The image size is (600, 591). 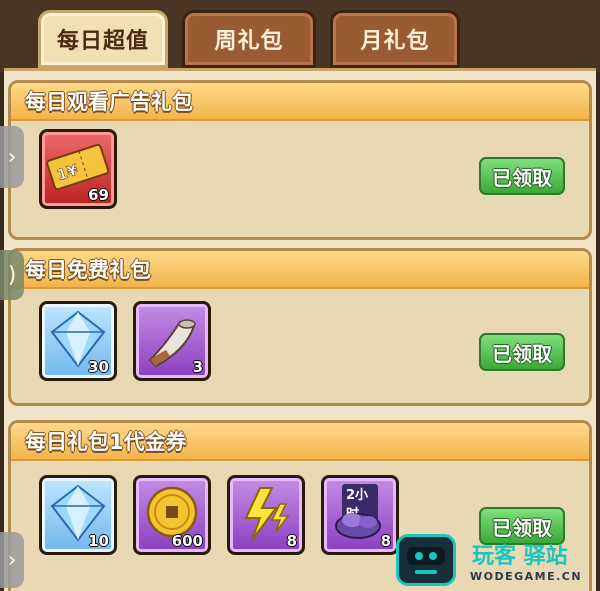 I want to click on item-quantity: 3, so click(x=197, y=367).